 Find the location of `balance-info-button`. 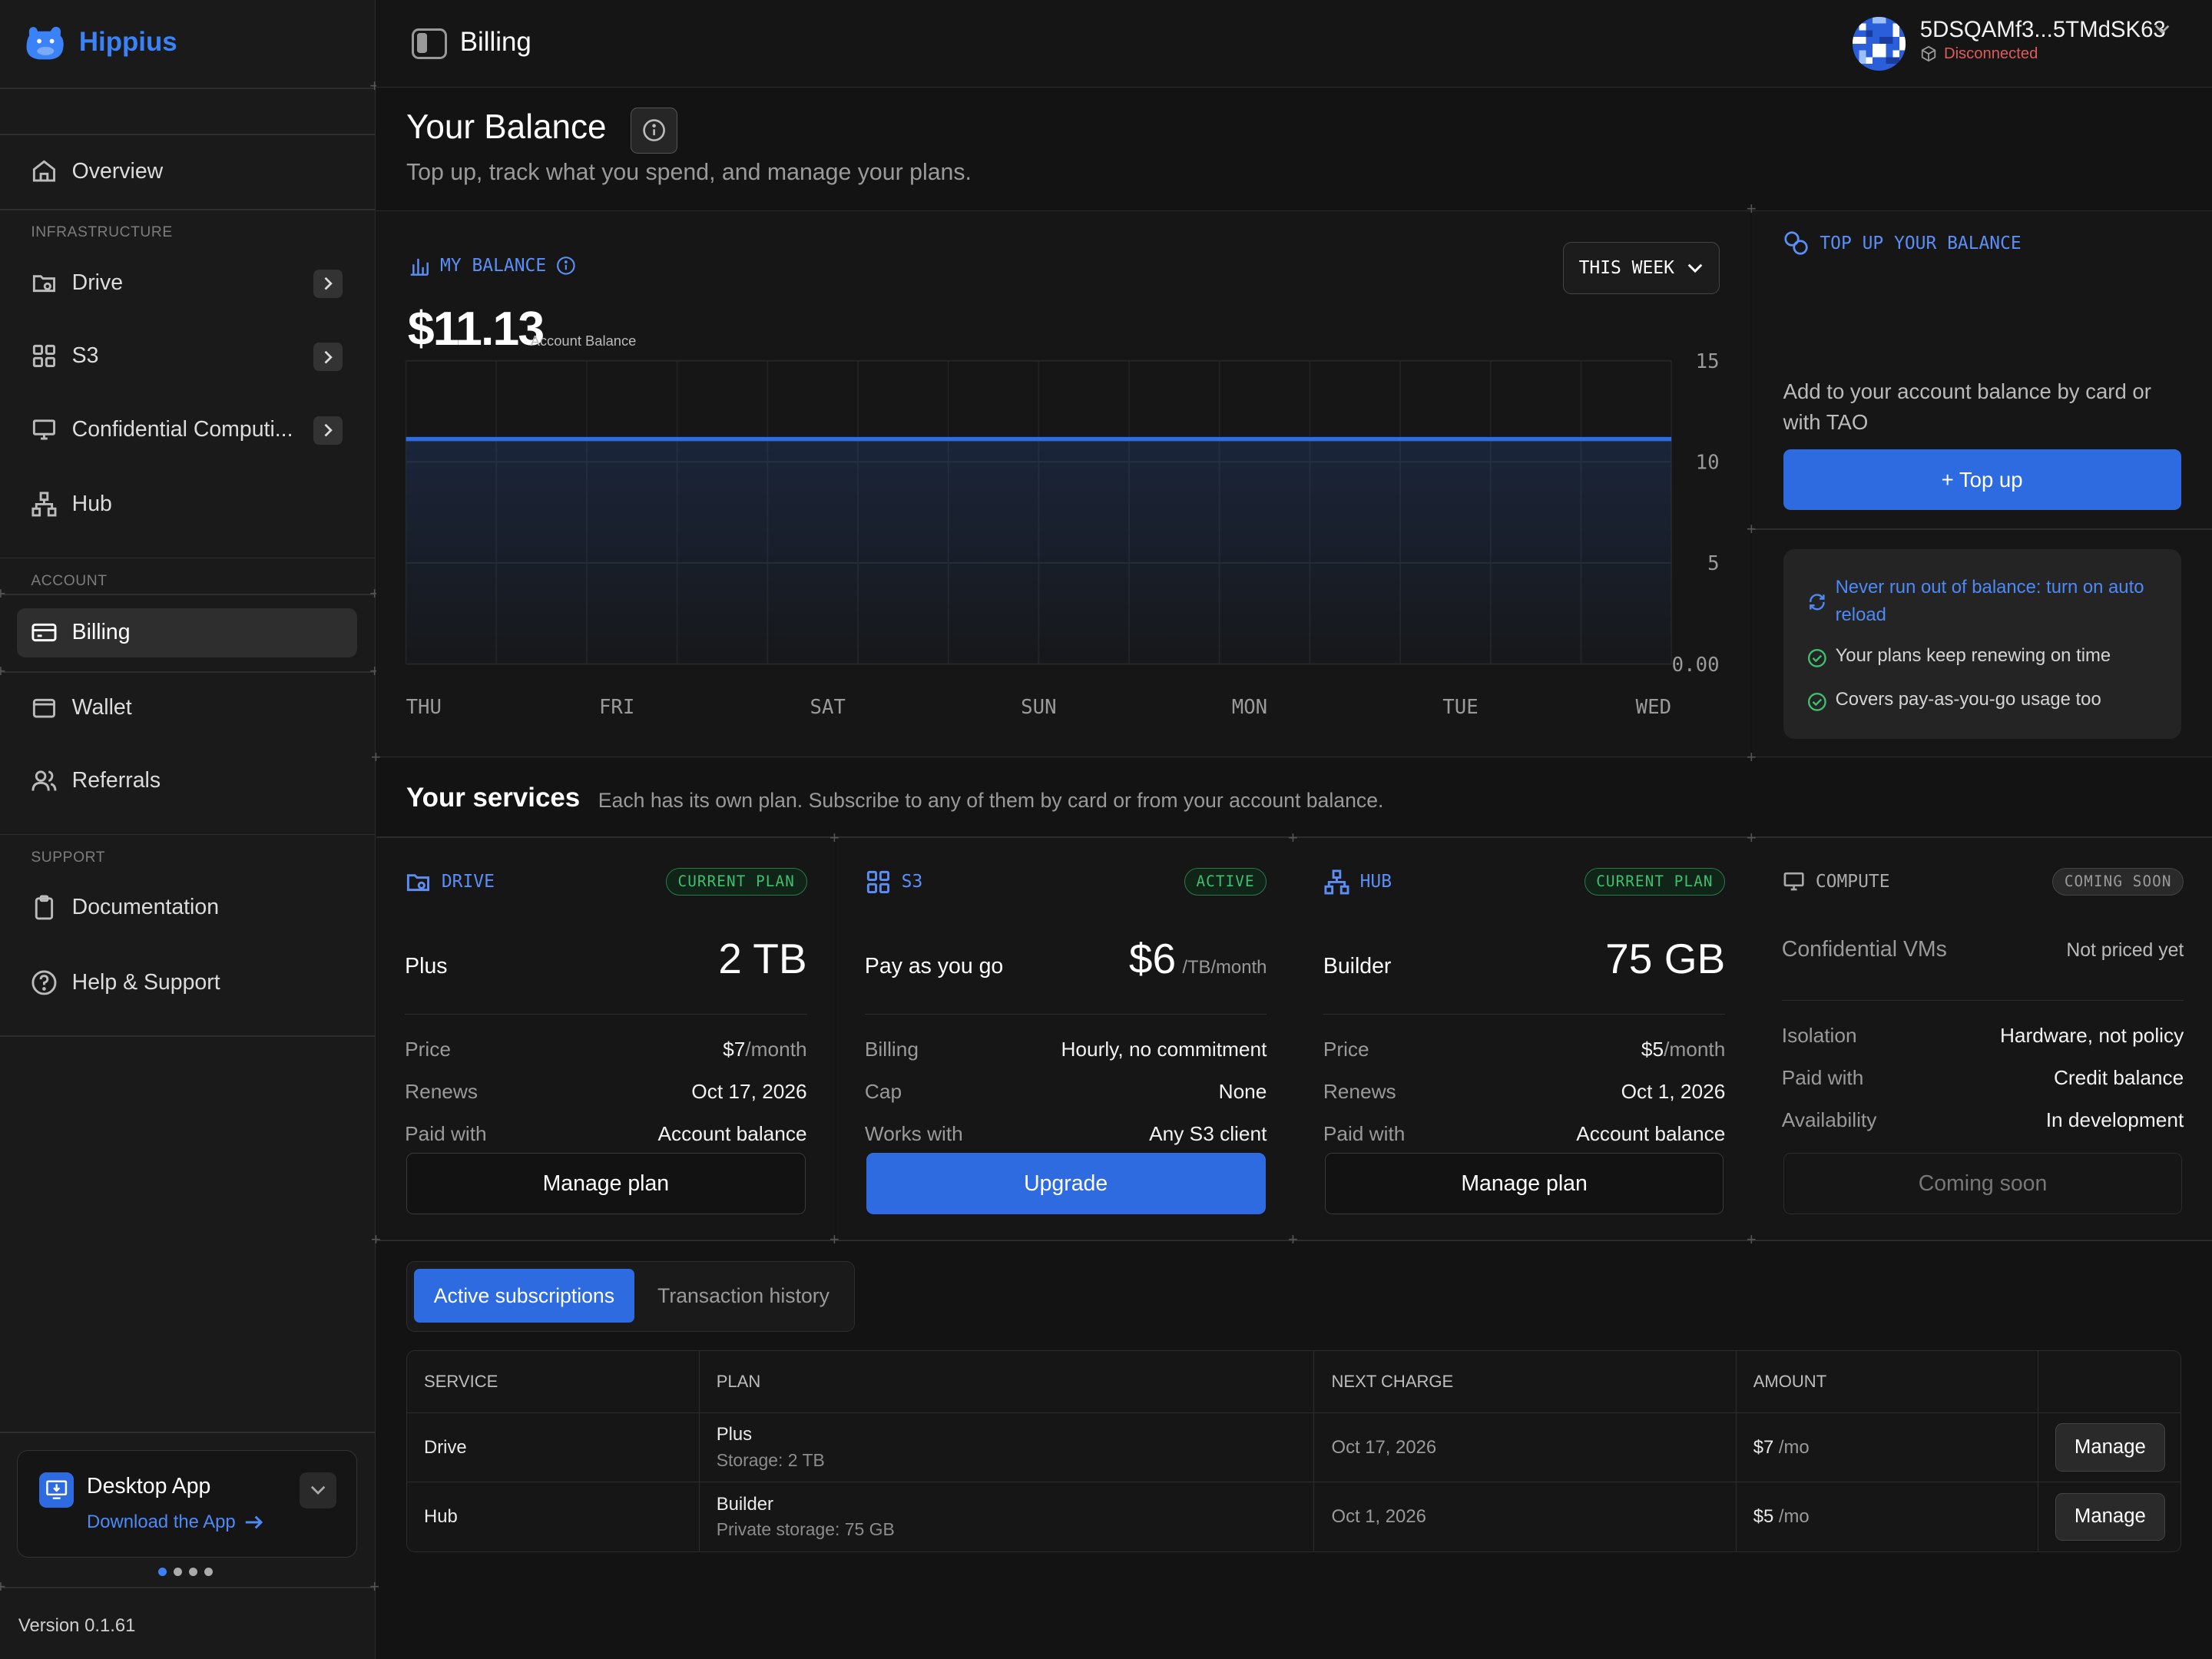

balance-info-button is located at coordinates (654, 130).